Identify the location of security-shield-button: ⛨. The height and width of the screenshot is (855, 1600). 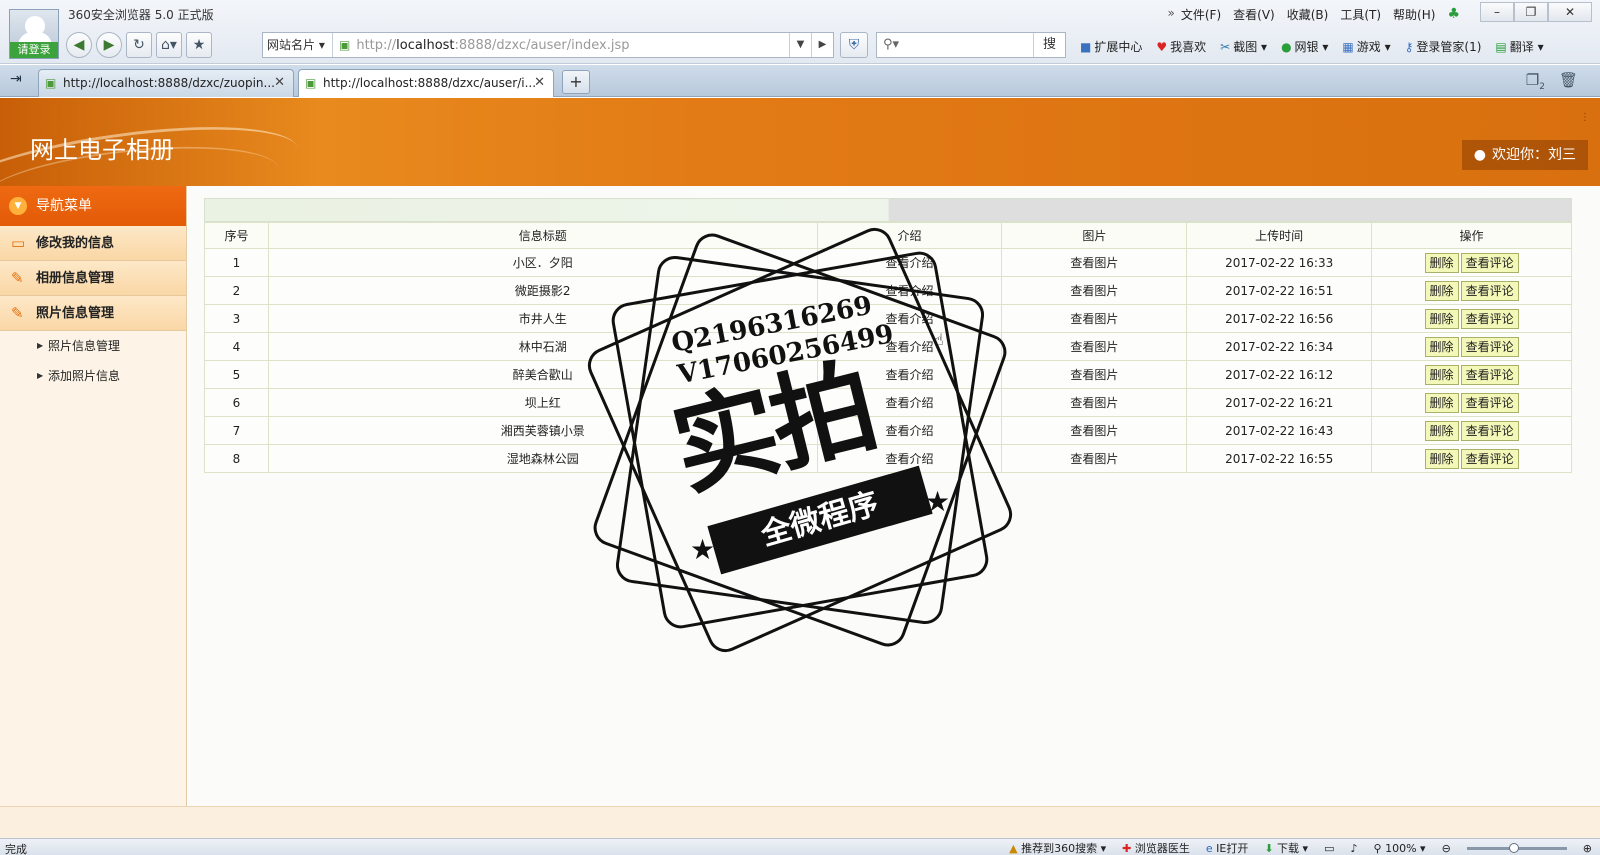
(854, 45).